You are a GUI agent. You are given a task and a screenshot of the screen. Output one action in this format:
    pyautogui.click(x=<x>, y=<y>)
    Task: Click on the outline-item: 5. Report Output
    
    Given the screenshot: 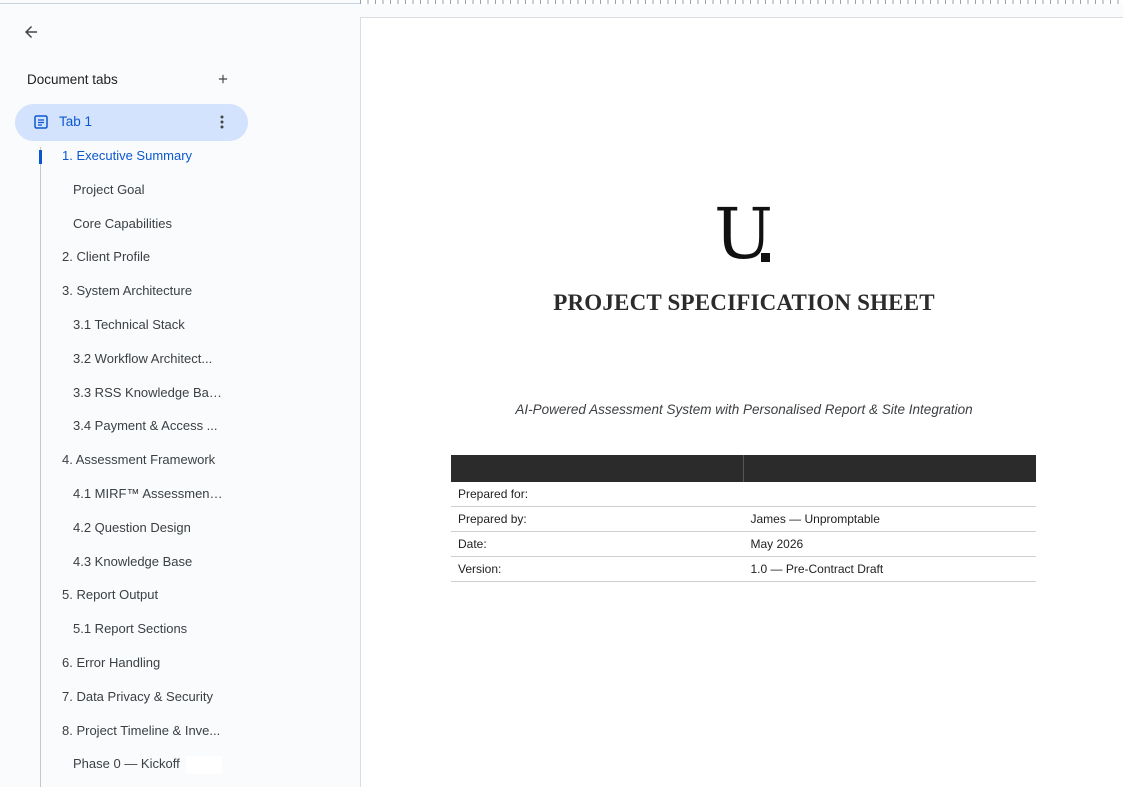 What is the action you would take?
    pyautogui.click(x=147, y=595)
    